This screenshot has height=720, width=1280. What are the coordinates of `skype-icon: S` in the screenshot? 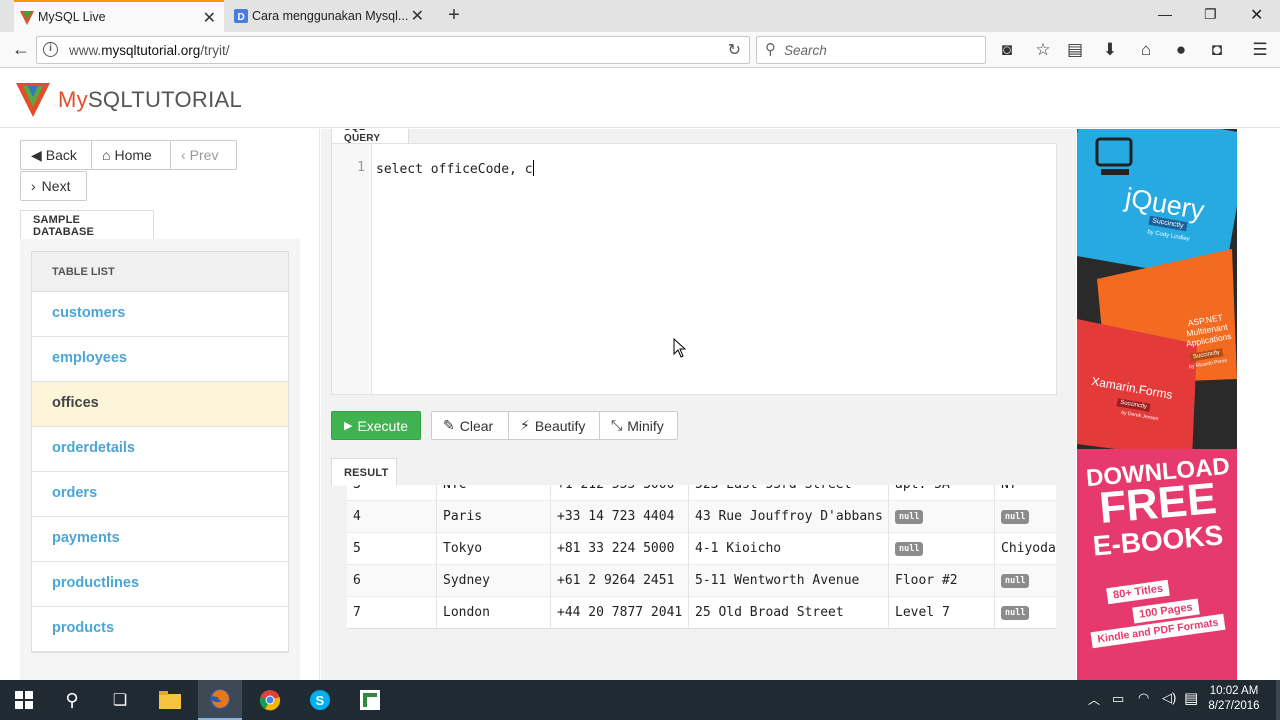 It's located at (320, 700).